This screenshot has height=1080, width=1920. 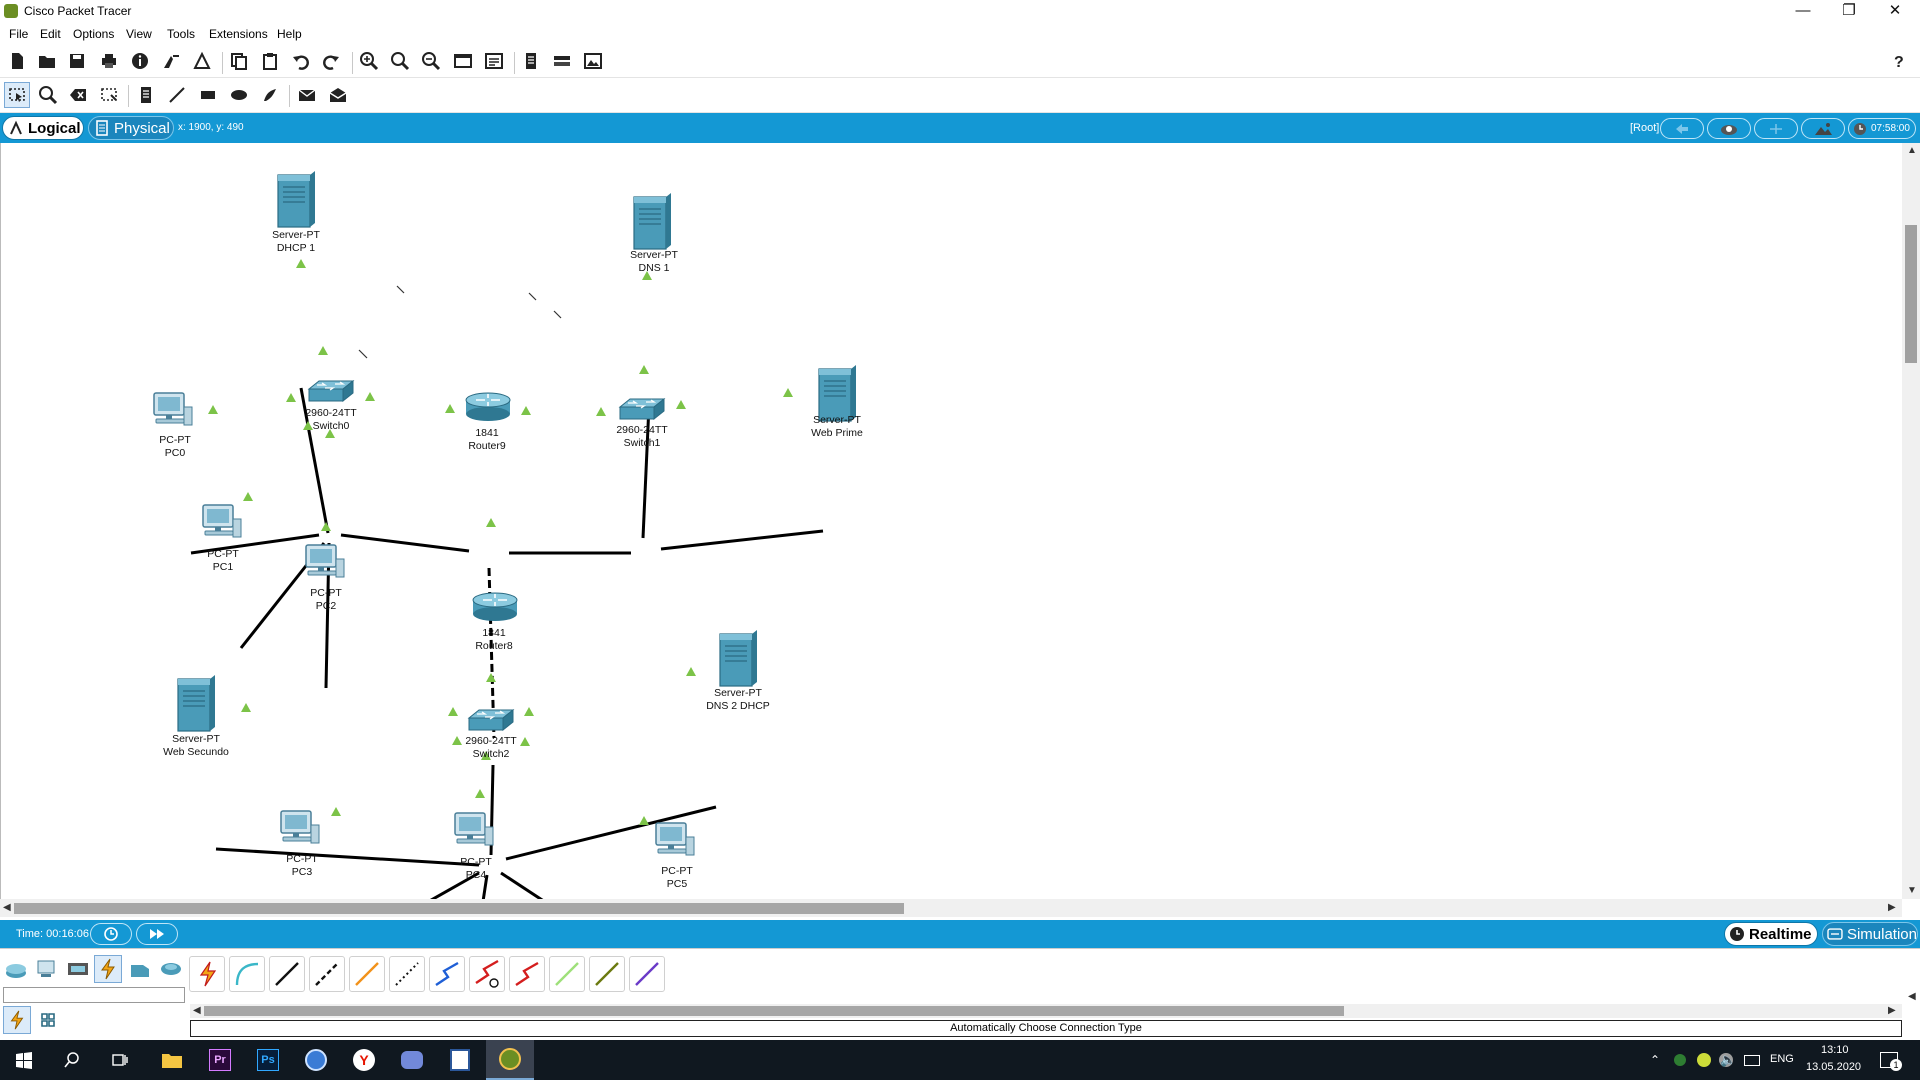 What do you see at coordinates (1895, 12) in the screenshot?
I see `close-icon: ✕` at bounding box center [1895, 12].